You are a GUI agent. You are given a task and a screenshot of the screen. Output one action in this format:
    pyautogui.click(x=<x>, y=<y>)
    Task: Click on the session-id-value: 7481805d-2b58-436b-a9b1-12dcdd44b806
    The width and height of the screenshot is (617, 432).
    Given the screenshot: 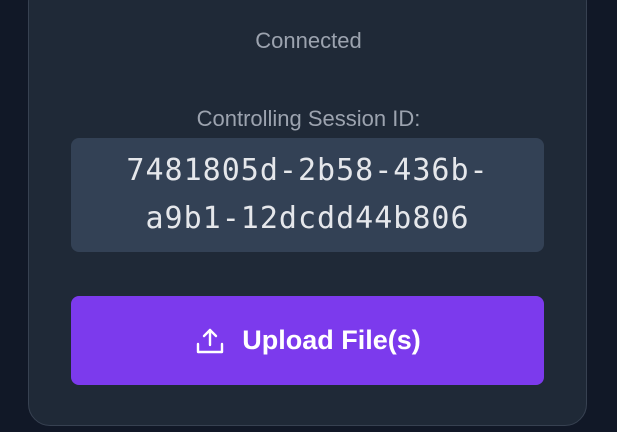 What is the action you would take?
    pyautogui.click(x=307, y=194)
    